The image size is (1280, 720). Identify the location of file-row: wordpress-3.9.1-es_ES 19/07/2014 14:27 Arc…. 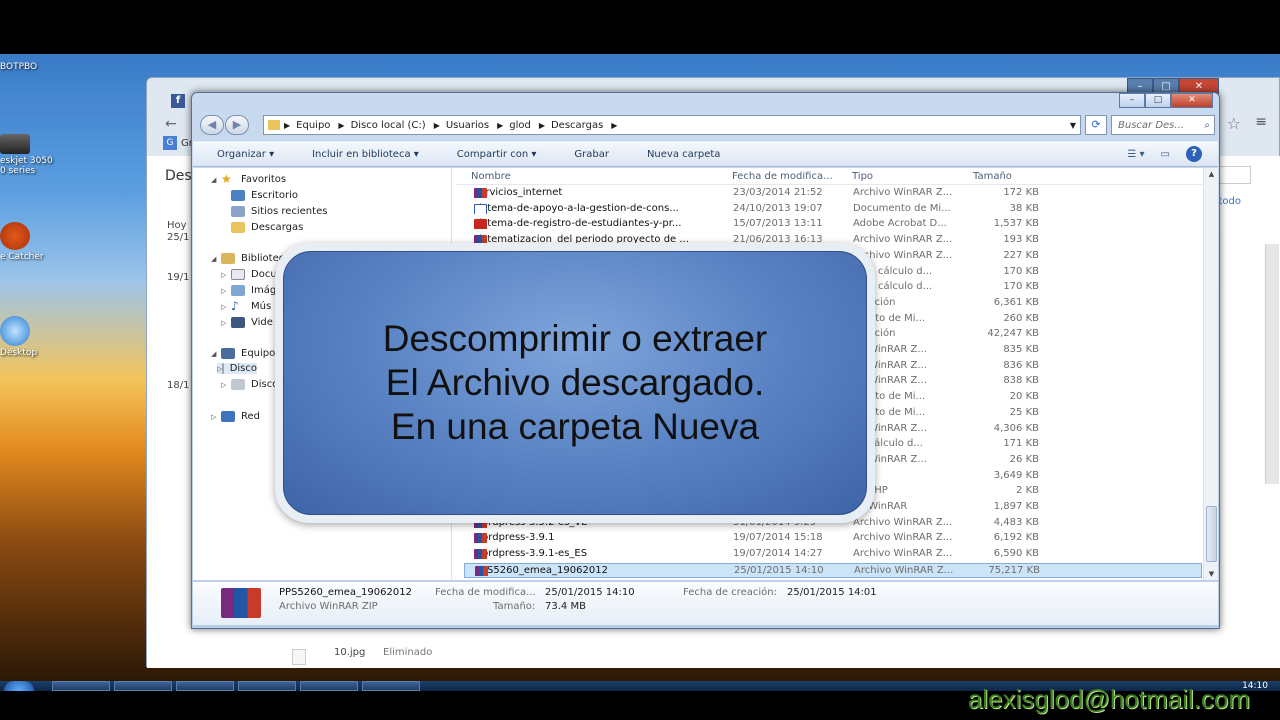
(833, 554).